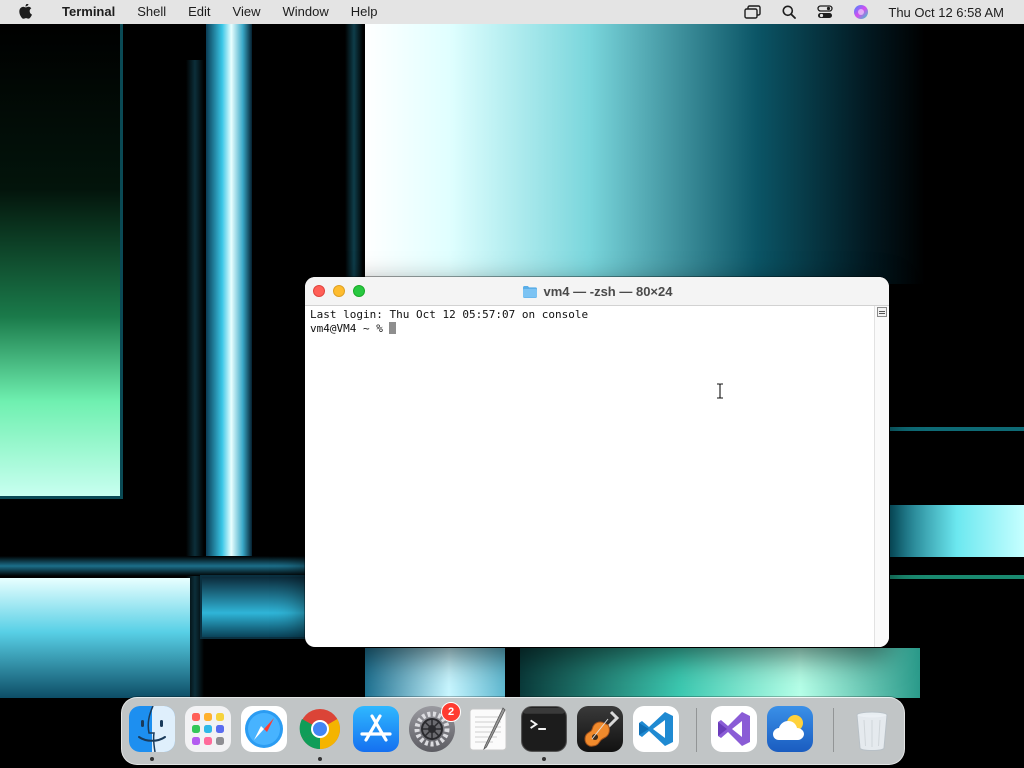 The height and width of the screenshot is (768, 1024). I want to click on wallpaper-bottom-mid, so click(256, 607).